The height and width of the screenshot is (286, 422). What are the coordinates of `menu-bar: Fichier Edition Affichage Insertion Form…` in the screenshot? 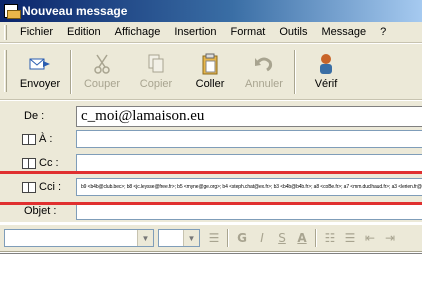 It's located at (211, 32).